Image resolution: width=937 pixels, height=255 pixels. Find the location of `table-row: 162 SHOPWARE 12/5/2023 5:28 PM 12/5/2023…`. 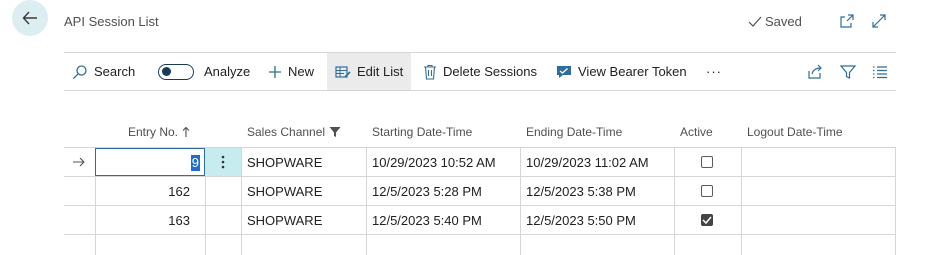

table-row: 162 SHOPWARE 12/5/2023 5:28 PM 12/5/2023… is located at coordinates (480, 190).